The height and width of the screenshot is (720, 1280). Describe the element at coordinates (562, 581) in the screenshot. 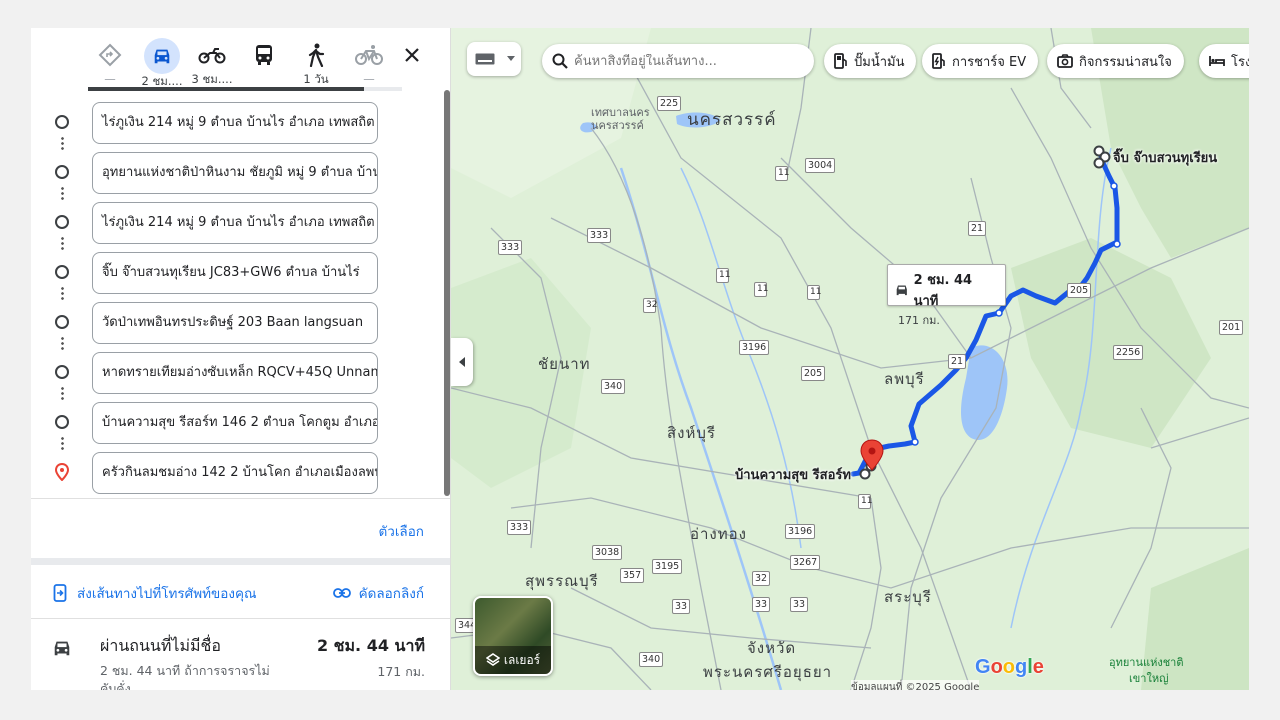

I see `place-label: สุพรรณบุรี` at that location.